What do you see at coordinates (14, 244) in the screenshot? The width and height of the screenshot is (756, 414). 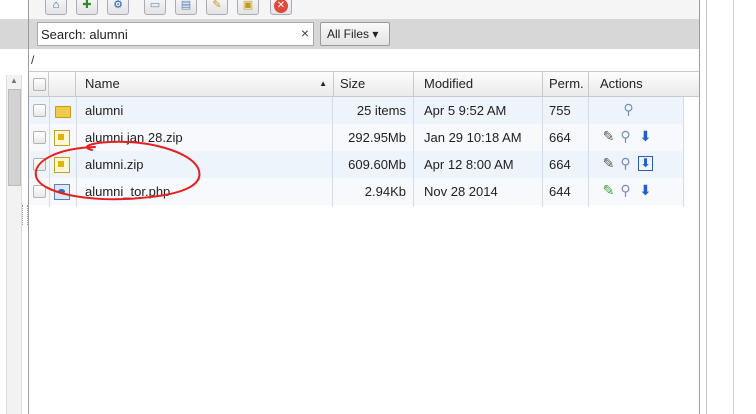 I see `left-scrollbar: ▲` at bounding box center [14, 244].